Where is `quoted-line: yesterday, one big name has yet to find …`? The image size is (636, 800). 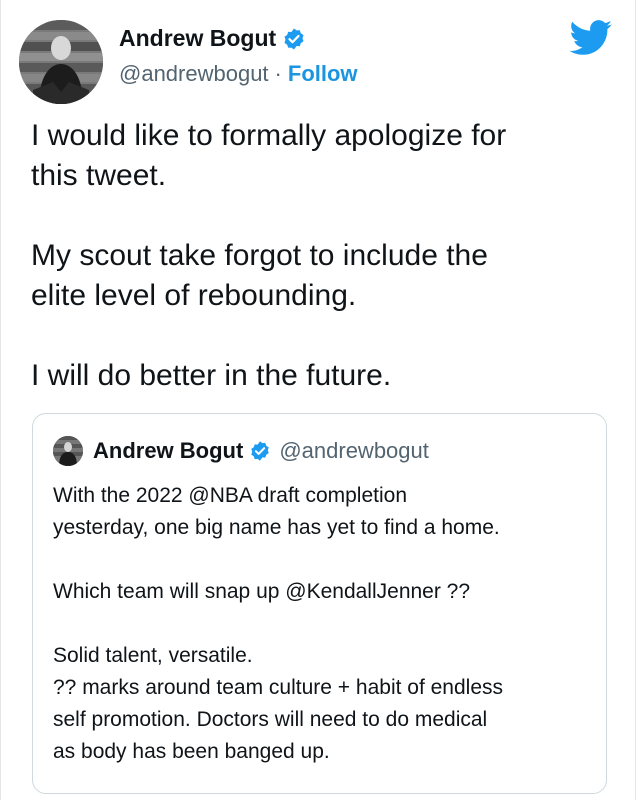
quoted-line: yesterday, one big name has yet to find … is located at coordinates (276, 527).